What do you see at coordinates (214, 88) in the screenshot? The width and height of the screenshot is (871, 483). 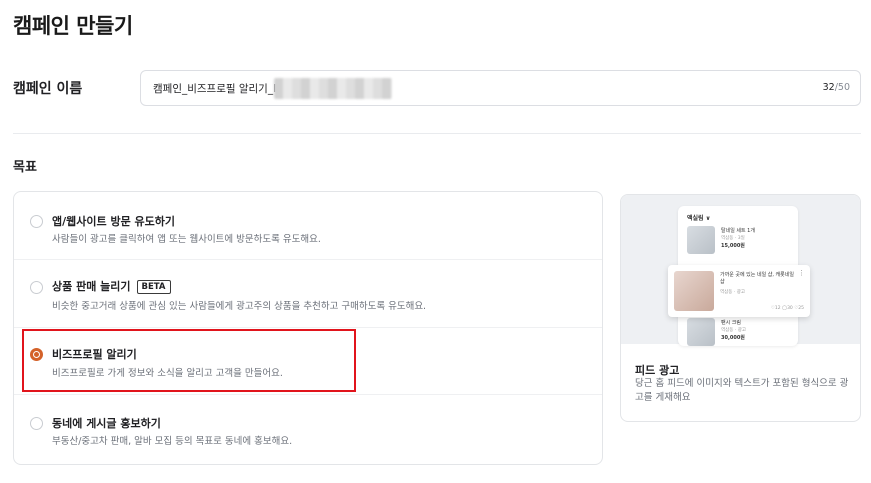 I see `campaign-name-value: 캠페인_비즈프로필 알리기_I` at bounding box center [214, 88].